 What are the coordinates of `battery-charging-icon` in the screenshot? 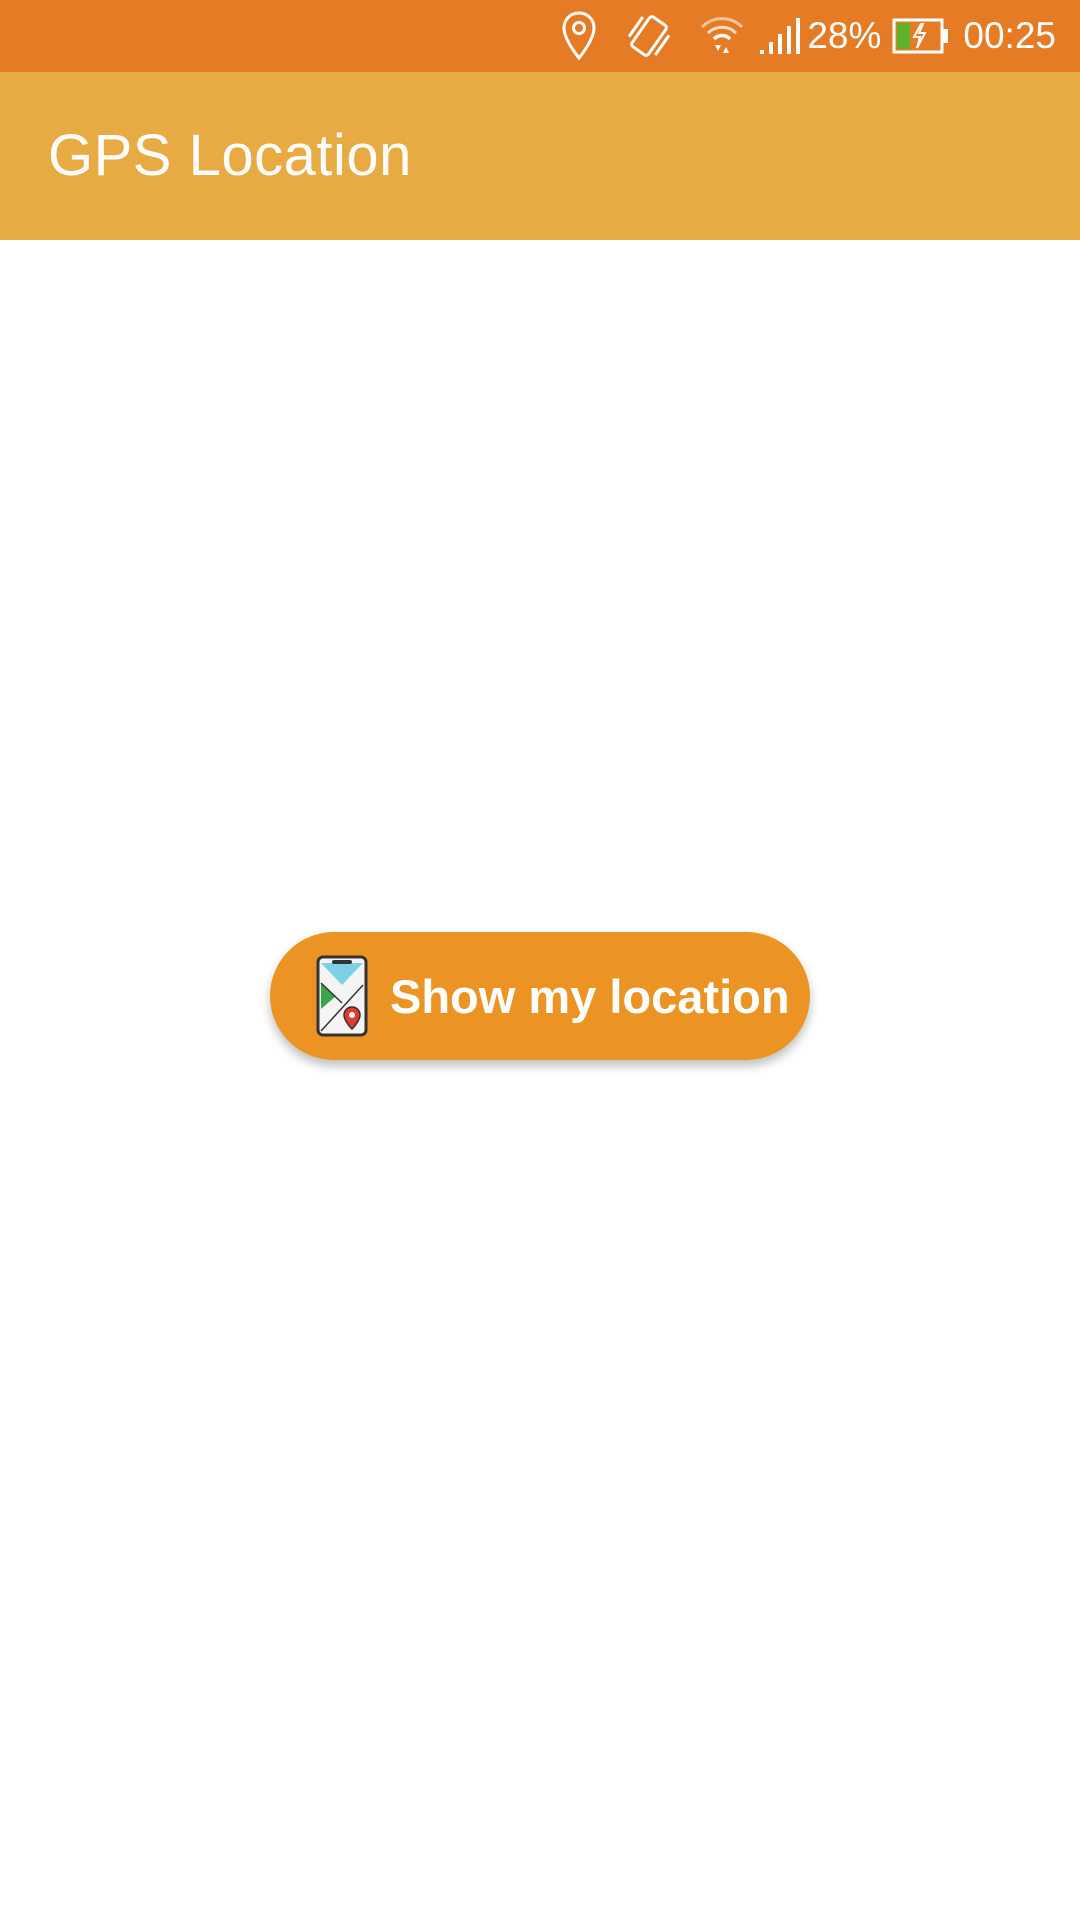 It's located at (921, 36).